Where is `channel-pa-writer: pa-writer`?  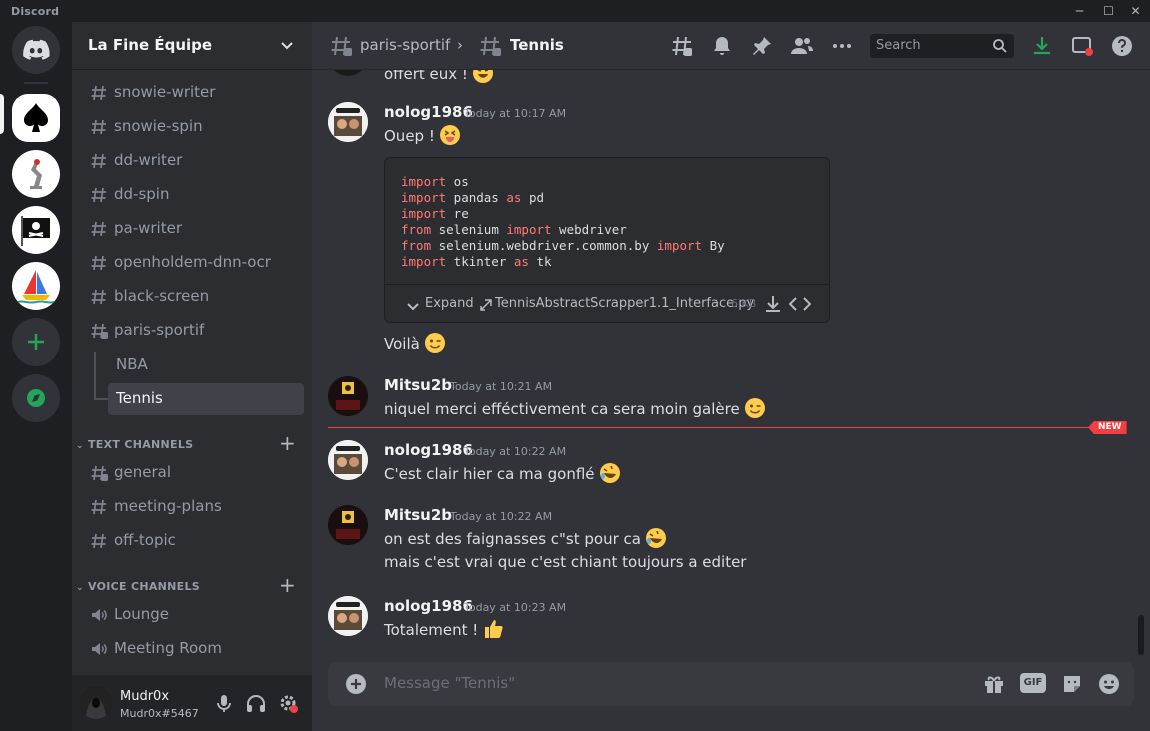 channel-pa-writer: pa-writer is located at coordinates (192, 229).